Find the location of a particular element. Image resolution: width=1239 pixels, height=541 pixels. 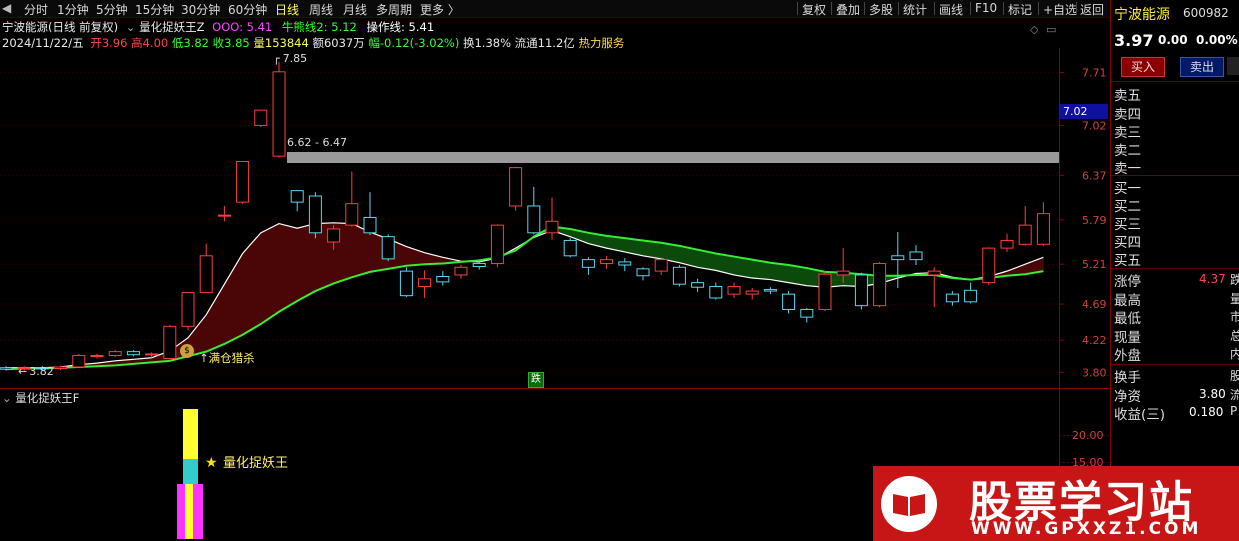

period-tab-30min: 30分钟 is located at coordinates (200, 9).